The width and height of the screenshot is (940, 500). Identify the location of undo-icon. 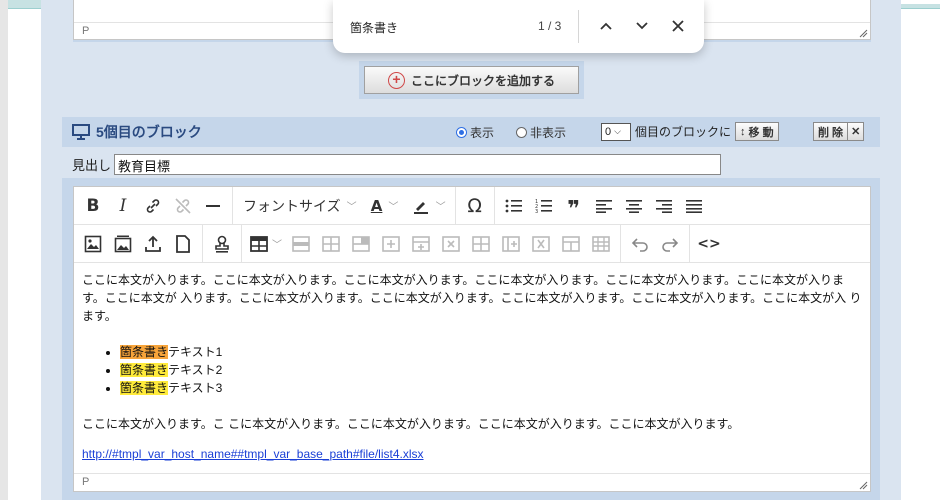
(640, 244).